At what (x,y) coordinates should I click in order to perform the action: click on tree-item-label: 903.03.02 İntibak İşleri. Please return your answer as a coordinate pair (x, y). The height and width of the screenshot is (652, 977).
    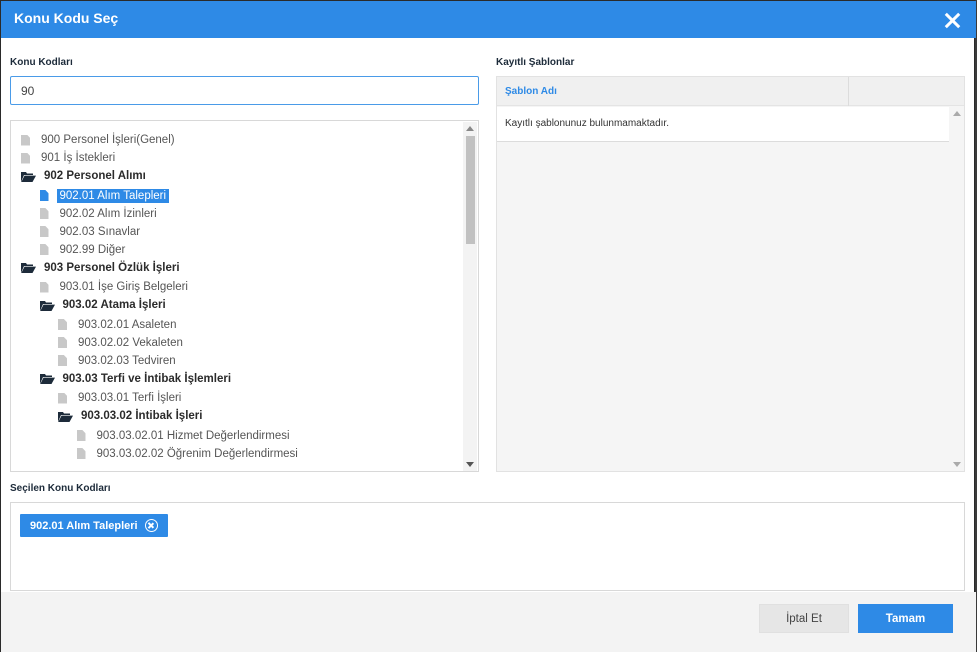
    Looking at the image, I should click on (142, 416).